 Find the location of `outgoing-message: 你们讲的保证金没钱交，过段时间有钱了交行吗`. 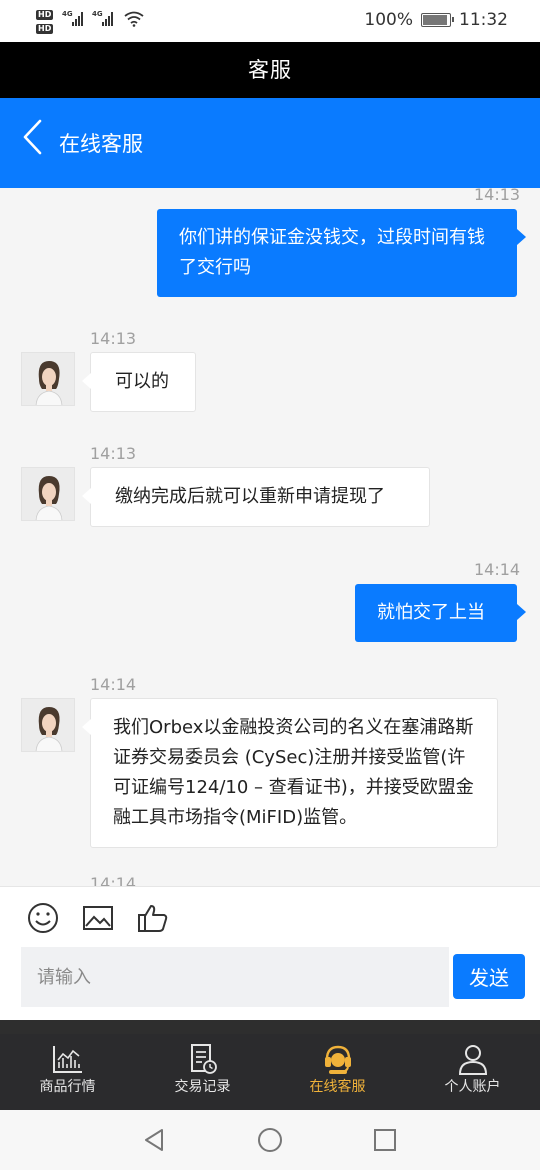

outgoing-message: 你们讲的保证金没钱交，过段时间有钱了交行吗 is located at coordinates (341, 253).